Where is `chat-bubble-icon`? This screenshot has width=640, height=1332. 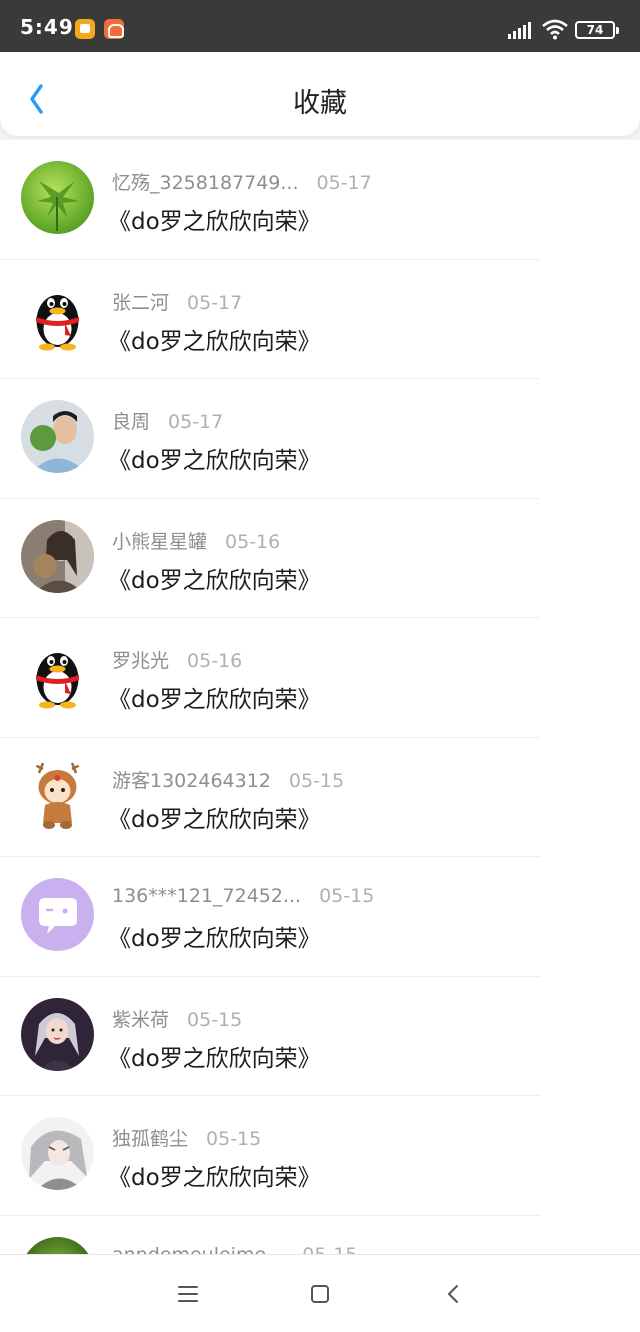 chat-bubble-icon is located at coordinates (57, 914).